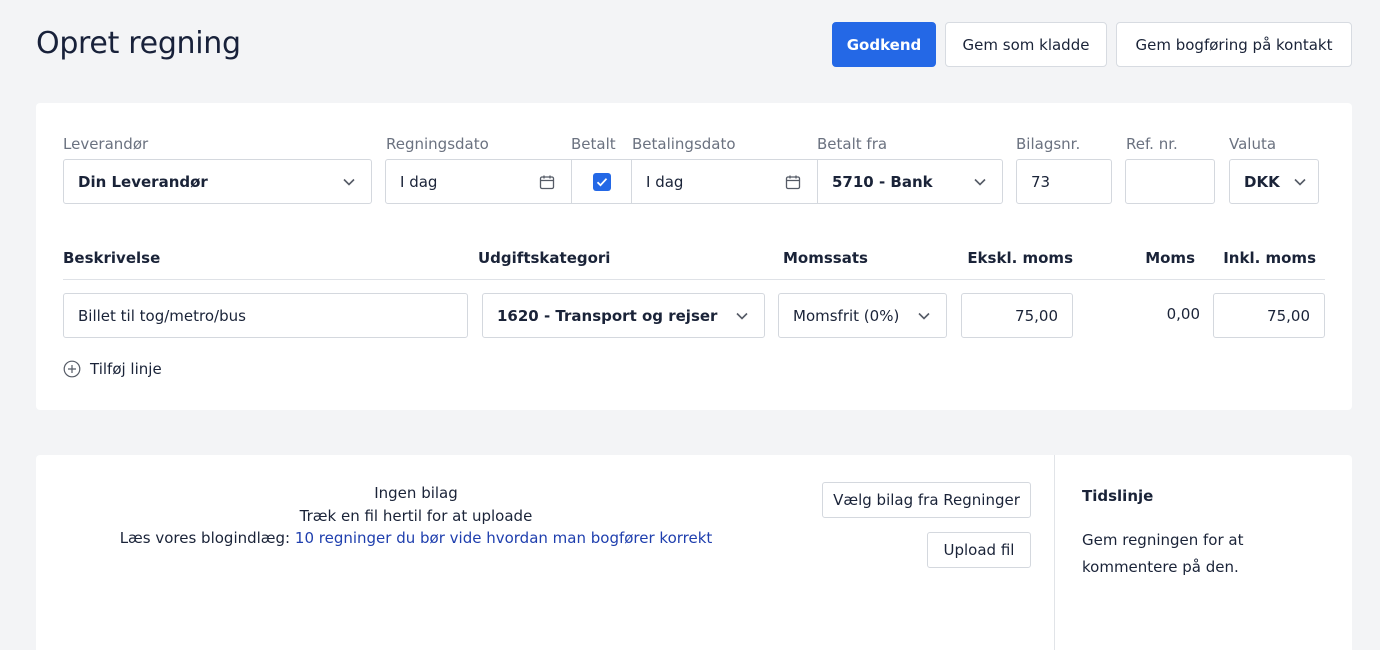 The width and height of the screenshot is (1380, 650). What do you see at coordinates (205, 538) in the screenshot?
I see `blog-prefix: Læs vores blogindlæg:` at bounding box center [205, 538].